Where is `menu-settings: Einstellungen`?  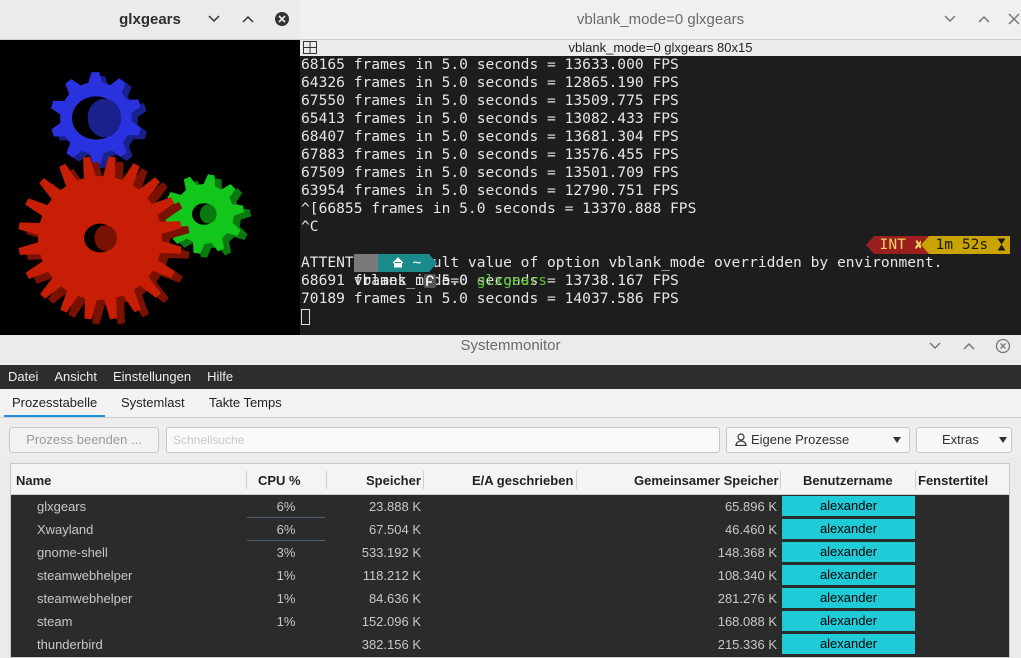 menu-settings: Einstellungen is located at coordinates (152, 376).